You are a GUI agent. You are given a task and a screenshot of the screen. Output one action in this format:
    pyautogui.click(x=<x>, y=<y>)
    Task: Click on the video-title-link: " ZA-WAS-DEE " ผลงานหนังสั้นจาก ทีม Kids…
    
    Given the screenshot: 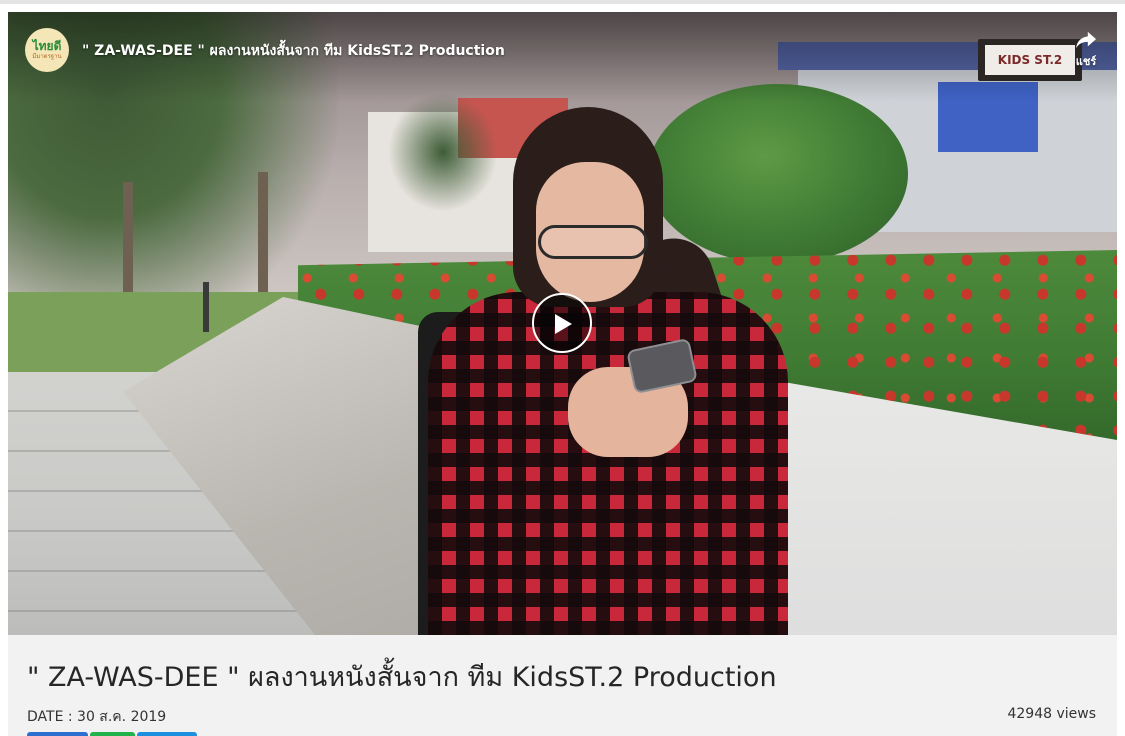 What is the action you would take?
    pyautogui.click(x=293, y=51)
    